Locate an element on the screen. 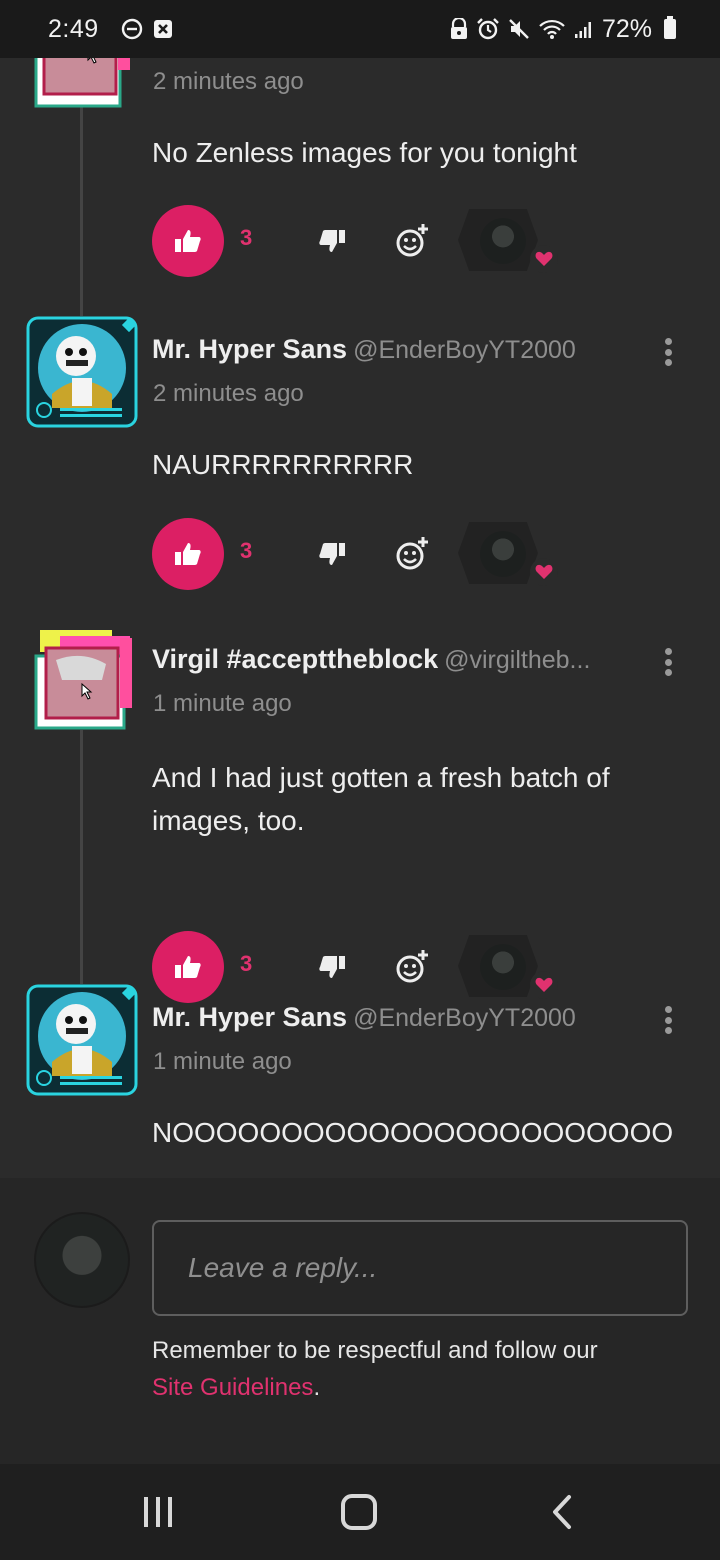 The height and width of the screenshot is (1560, 720). author-name: Virgil #accepttheblock is located at coordinates (295, 659).